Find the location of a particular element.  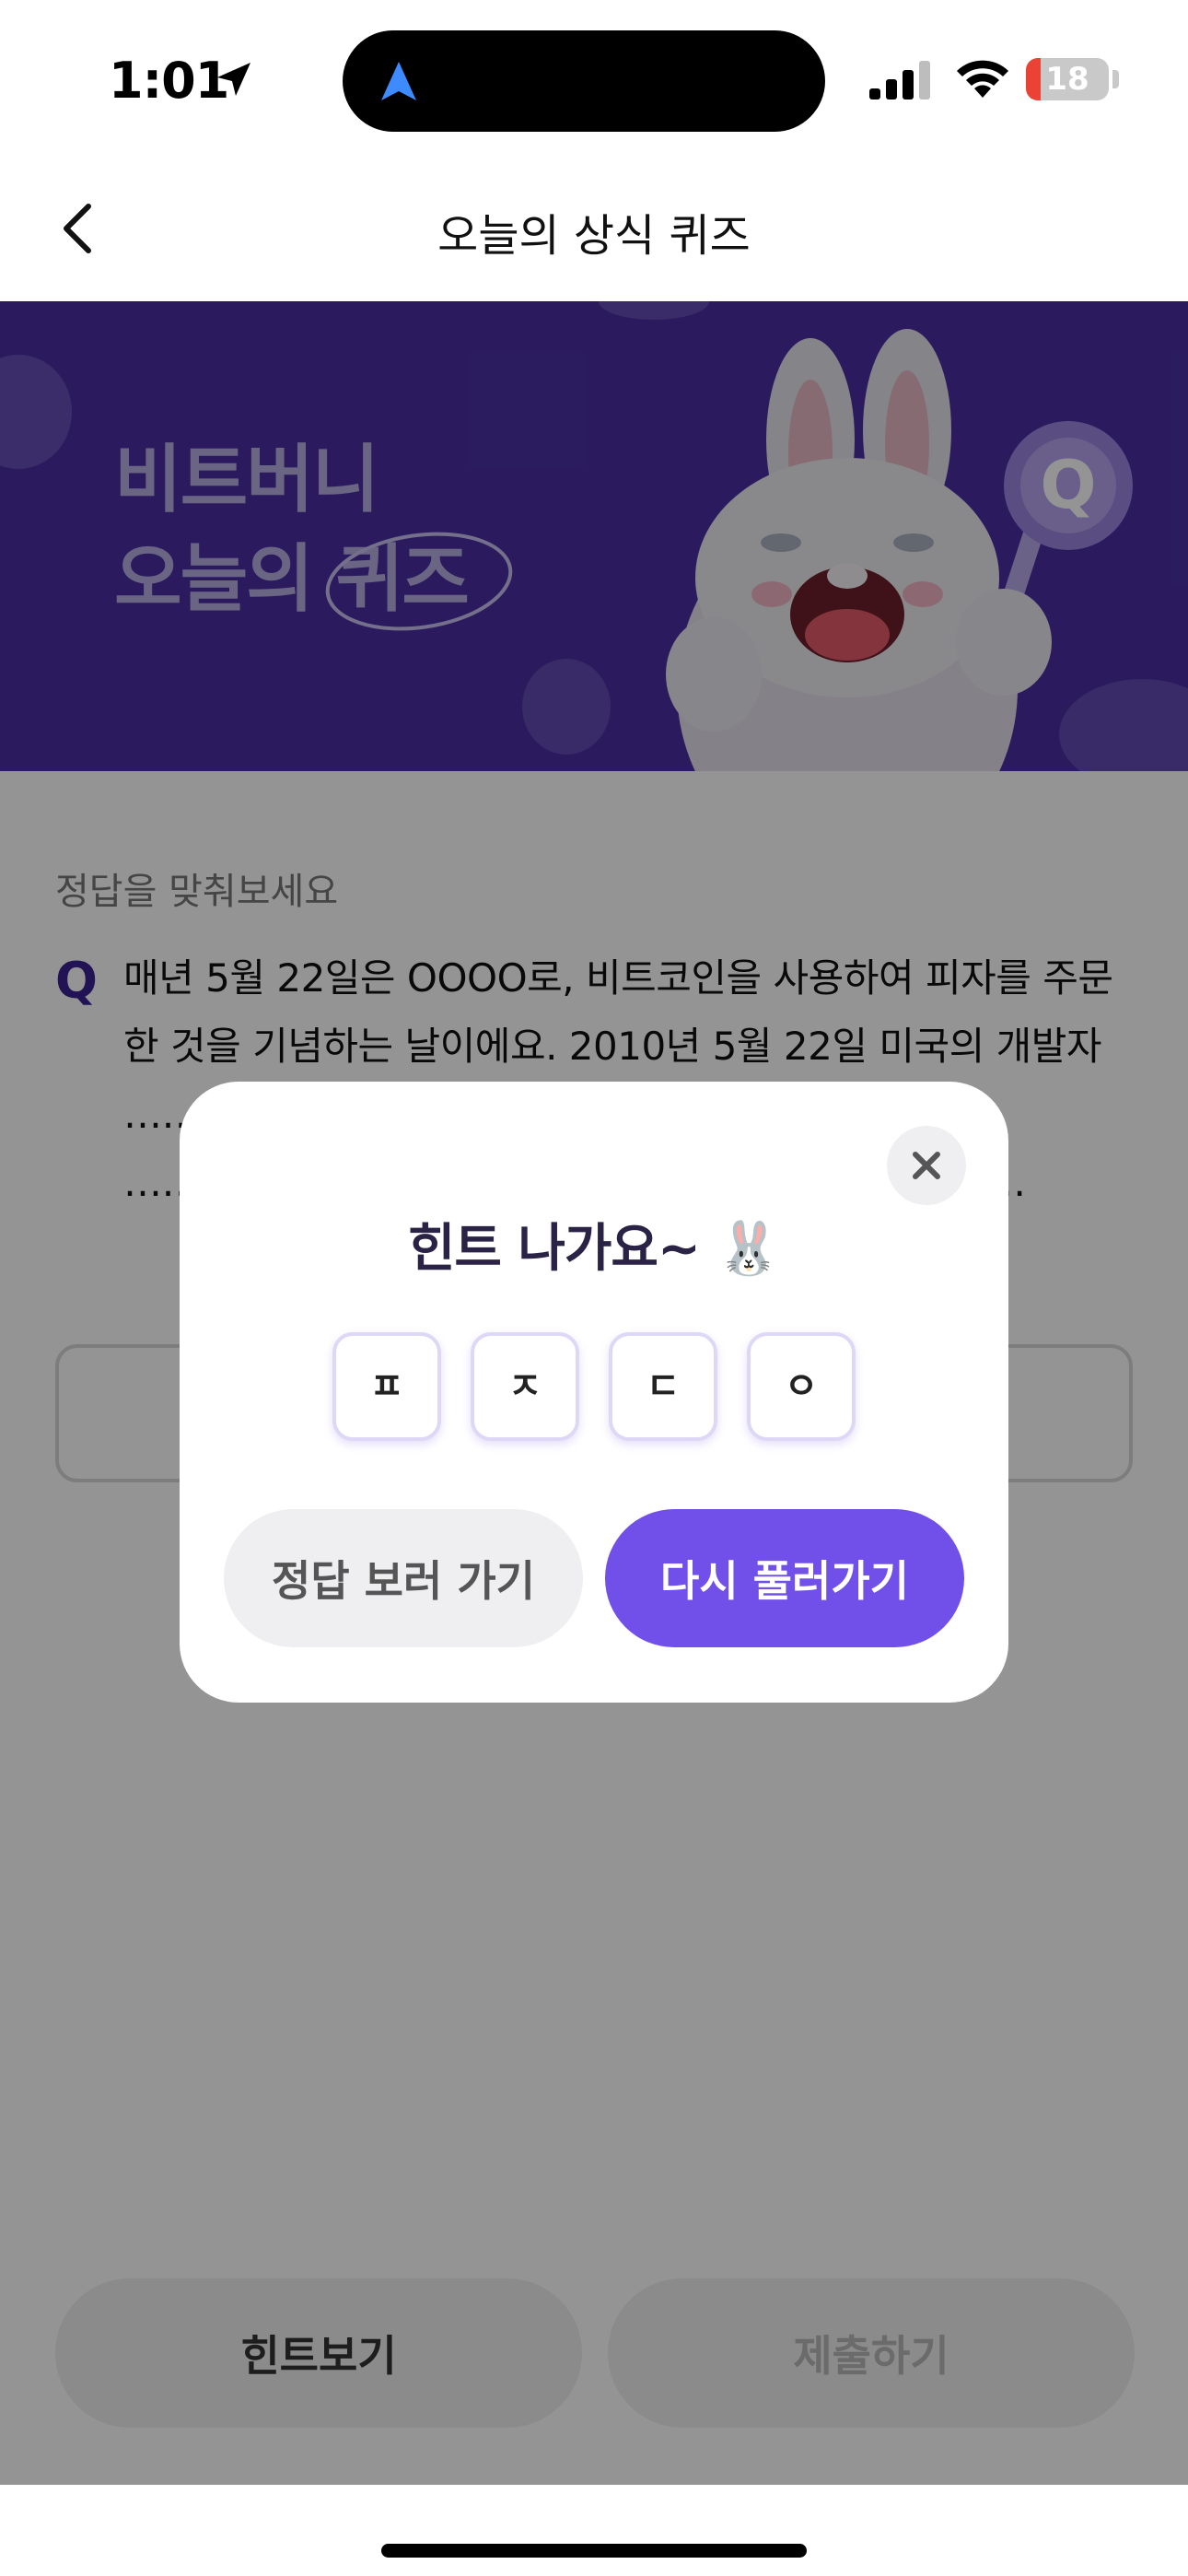

battery-level: 18 is located at coordinates (1067, 79).